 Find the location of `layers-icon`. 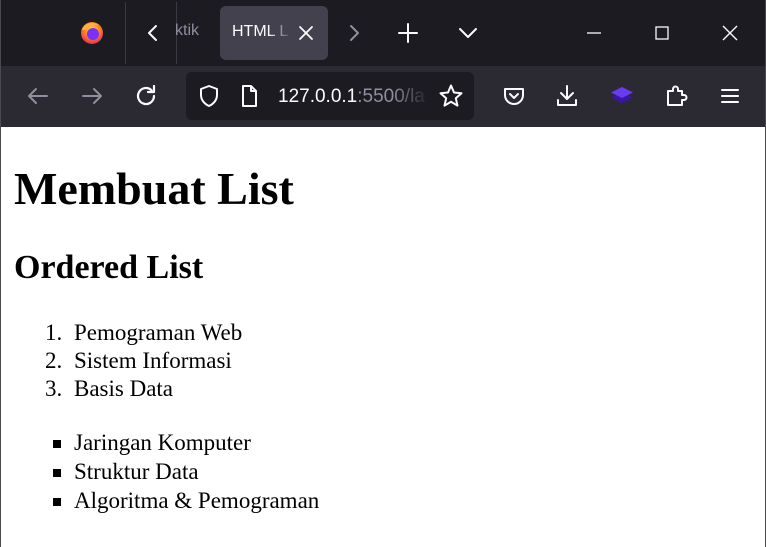

layers-icon is located at coordinates (622, 96).